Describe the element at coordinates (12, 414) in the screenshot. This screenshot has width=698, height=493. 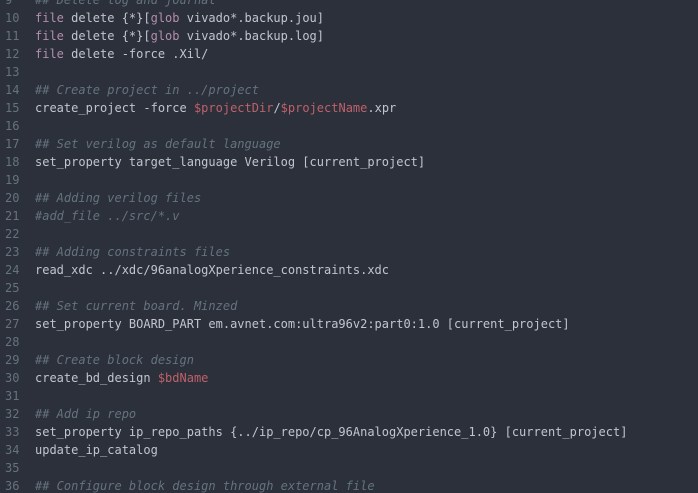
I see `line-number: 32` at that location.